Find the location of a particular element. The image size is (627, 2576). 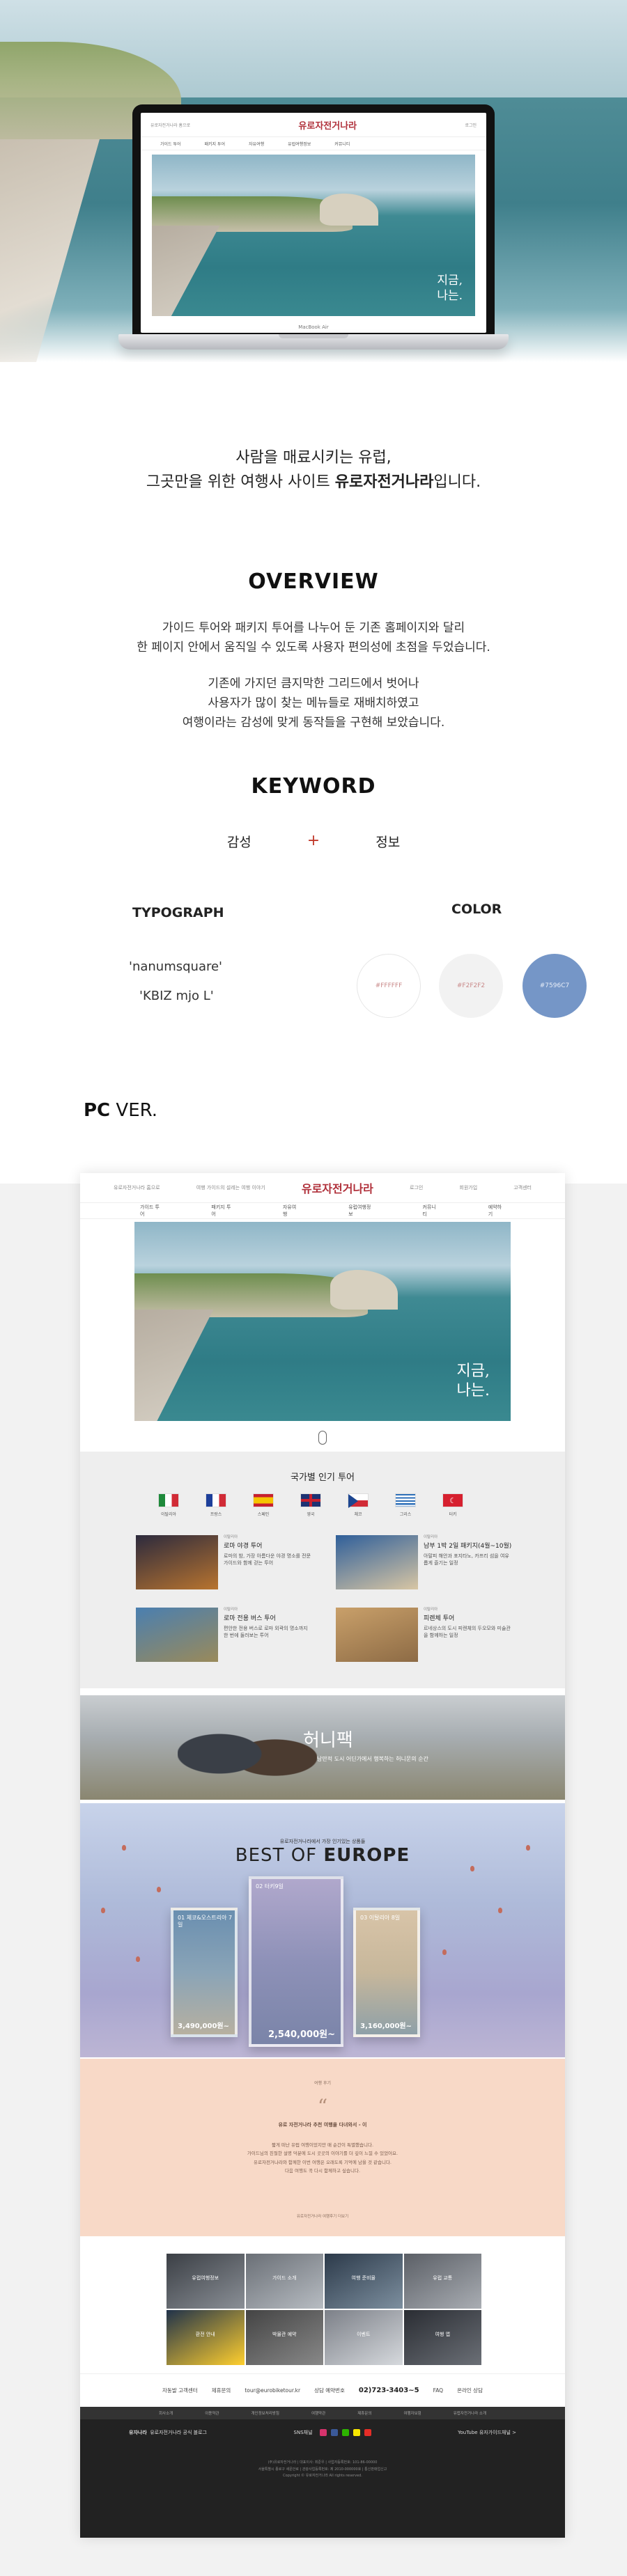

youtube-icon is located at coordinates (367, 2432).